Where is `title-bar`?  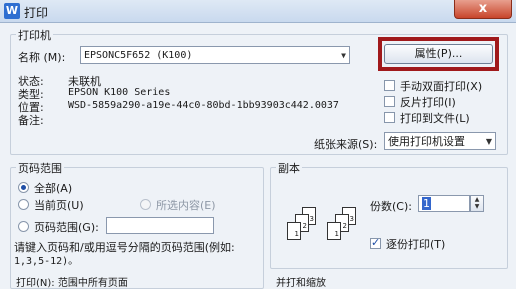 title-bar is located at coordinates (258, 11).